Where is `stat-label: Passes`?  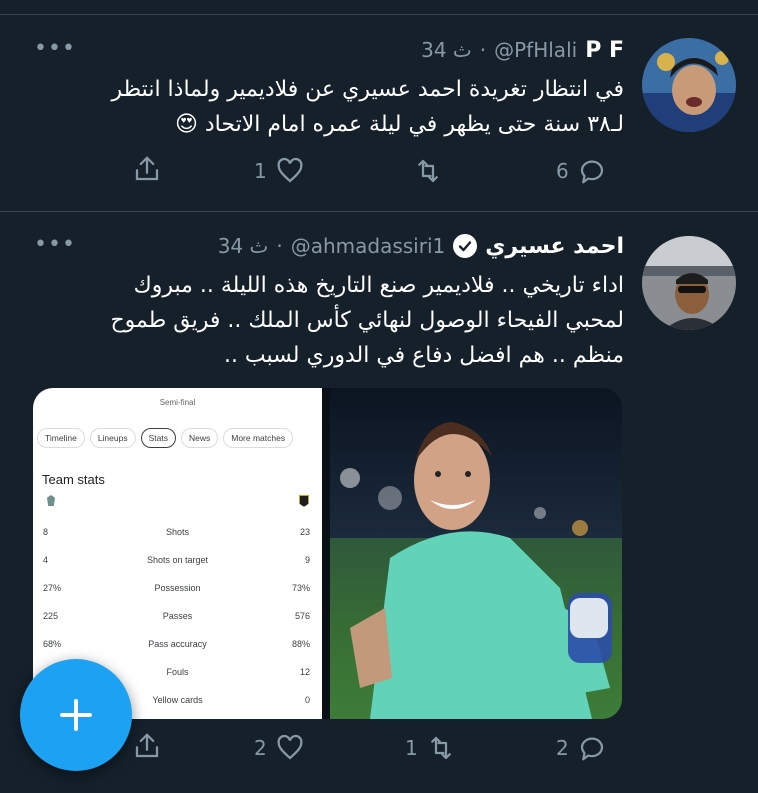 stat-label: Passes is located at coordinates (177, 616).